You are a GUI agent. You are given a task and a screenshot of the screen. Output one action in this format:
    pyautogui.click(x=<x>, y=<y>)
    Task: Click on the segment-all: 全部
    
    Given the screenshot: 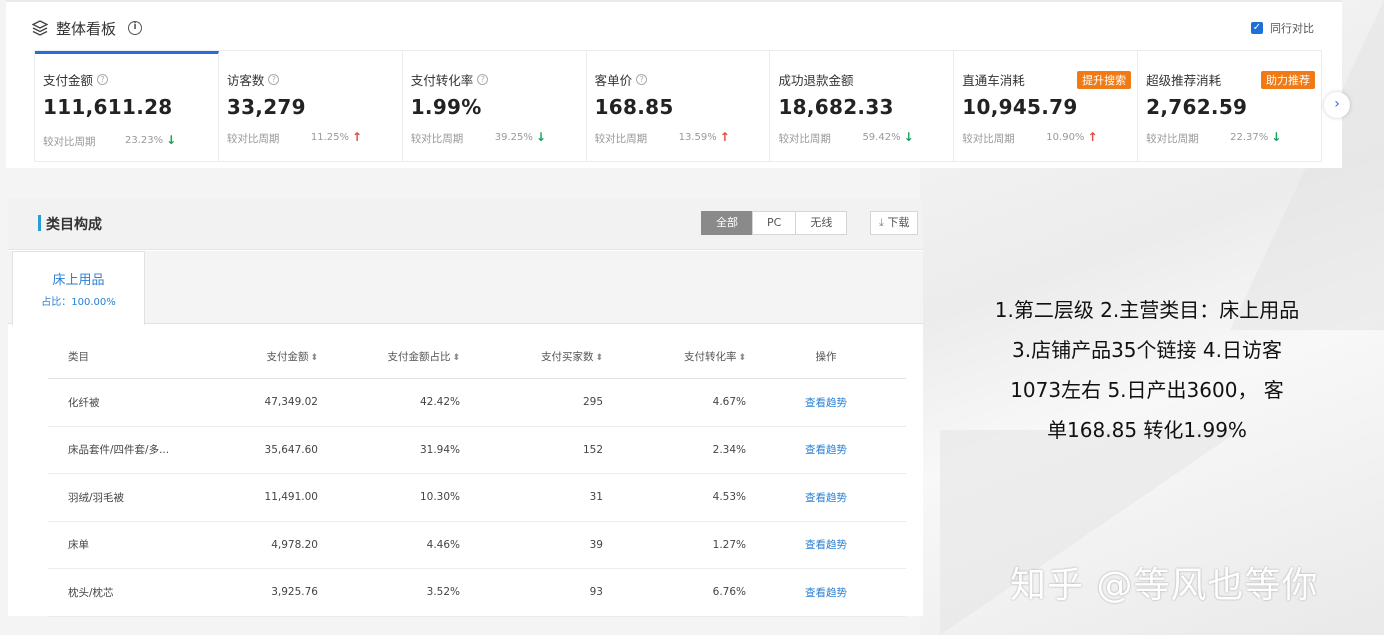 What is the action you would take?
    pyautogui.click(x=727, y=223)
    